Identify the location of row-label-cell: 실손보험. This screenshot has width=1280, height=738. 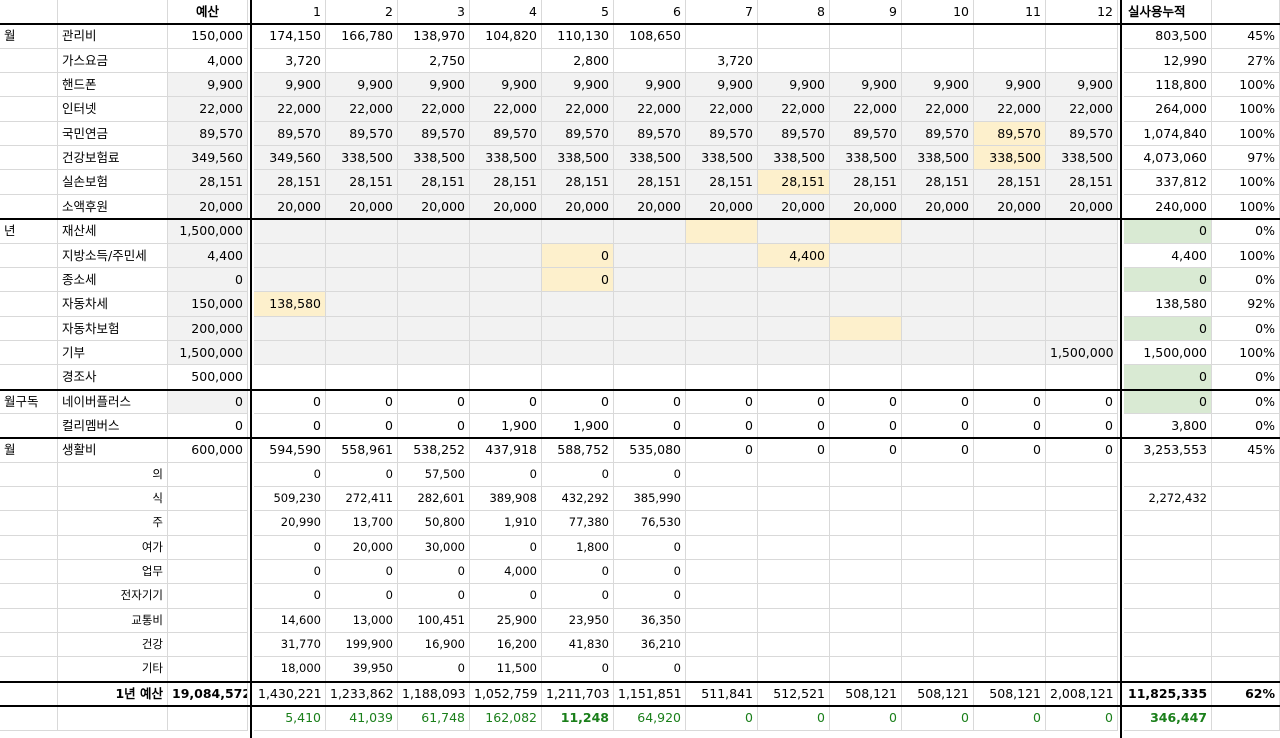
(113, 182).